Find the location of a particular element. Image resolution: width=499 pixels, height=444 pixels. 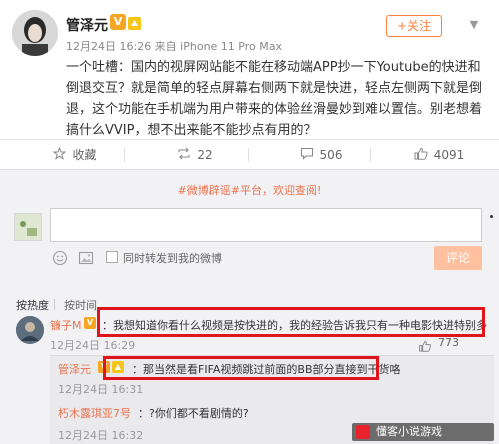

repost-checkbox-label: 同时转发到我的微博 is located at coordinates (172, 258).